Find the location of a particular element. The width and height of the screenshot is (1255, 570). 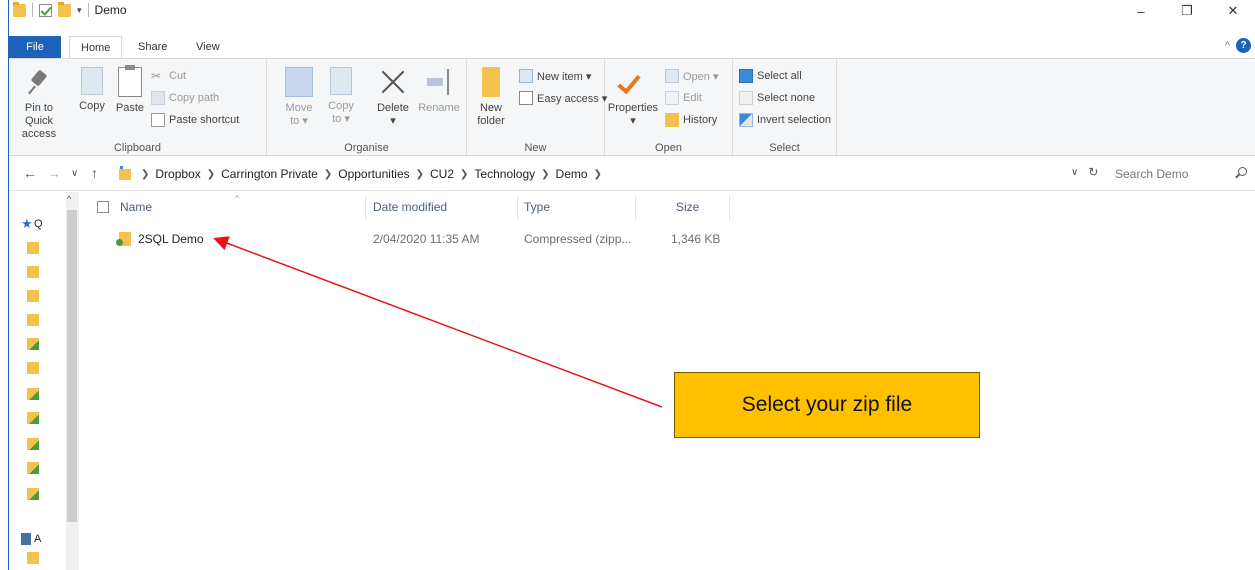

help-icon: ? is located at coordinates (1243, 45).